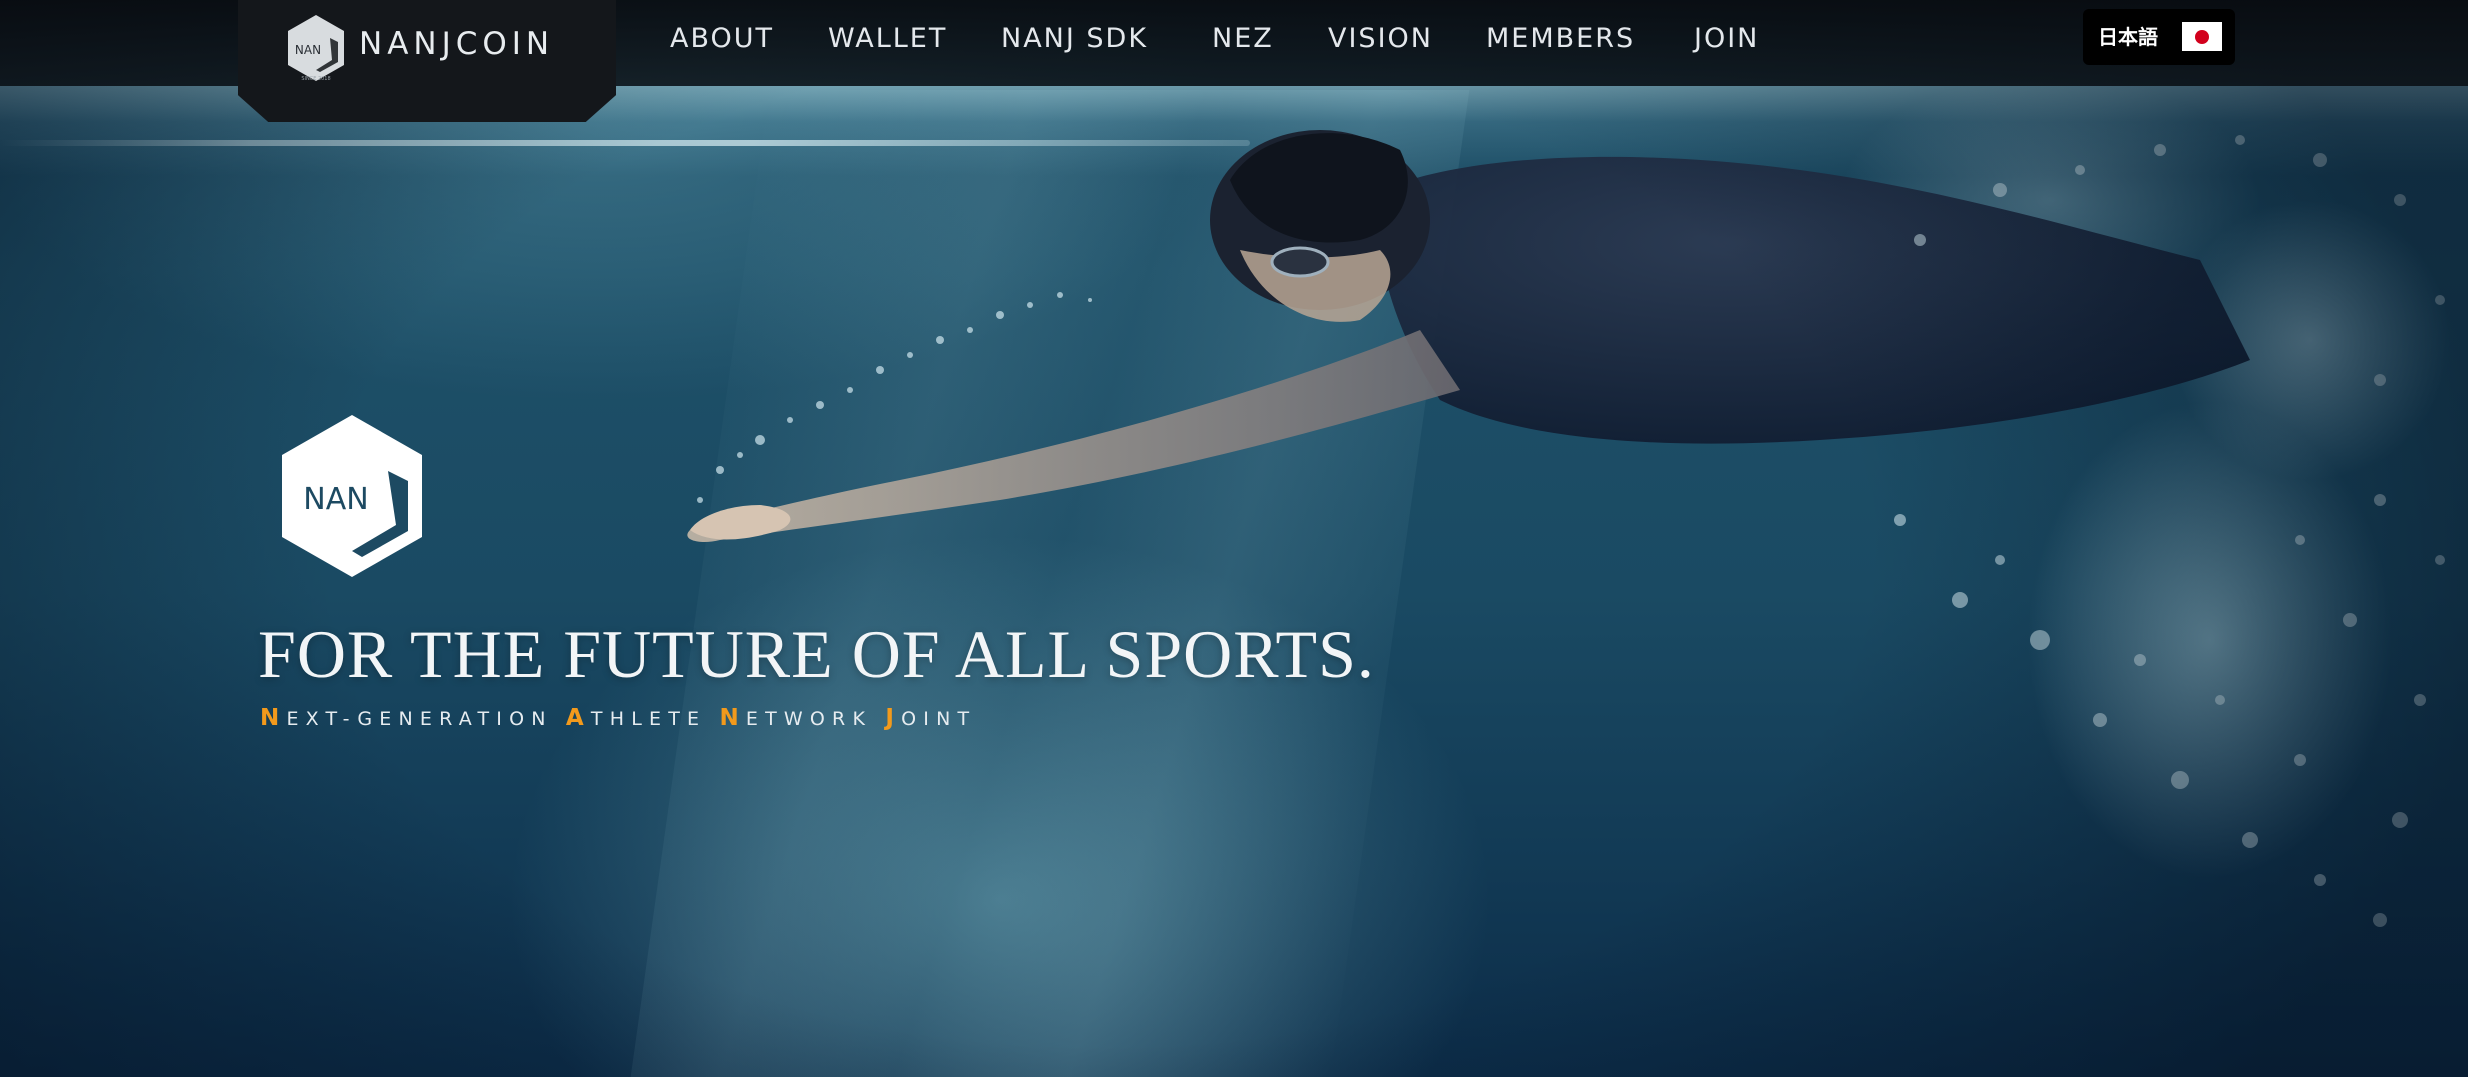  Describe the element at coordinates (419, 719) in the screenshot. I see `subtitle-rest: EXT-GENERATION` at that location.